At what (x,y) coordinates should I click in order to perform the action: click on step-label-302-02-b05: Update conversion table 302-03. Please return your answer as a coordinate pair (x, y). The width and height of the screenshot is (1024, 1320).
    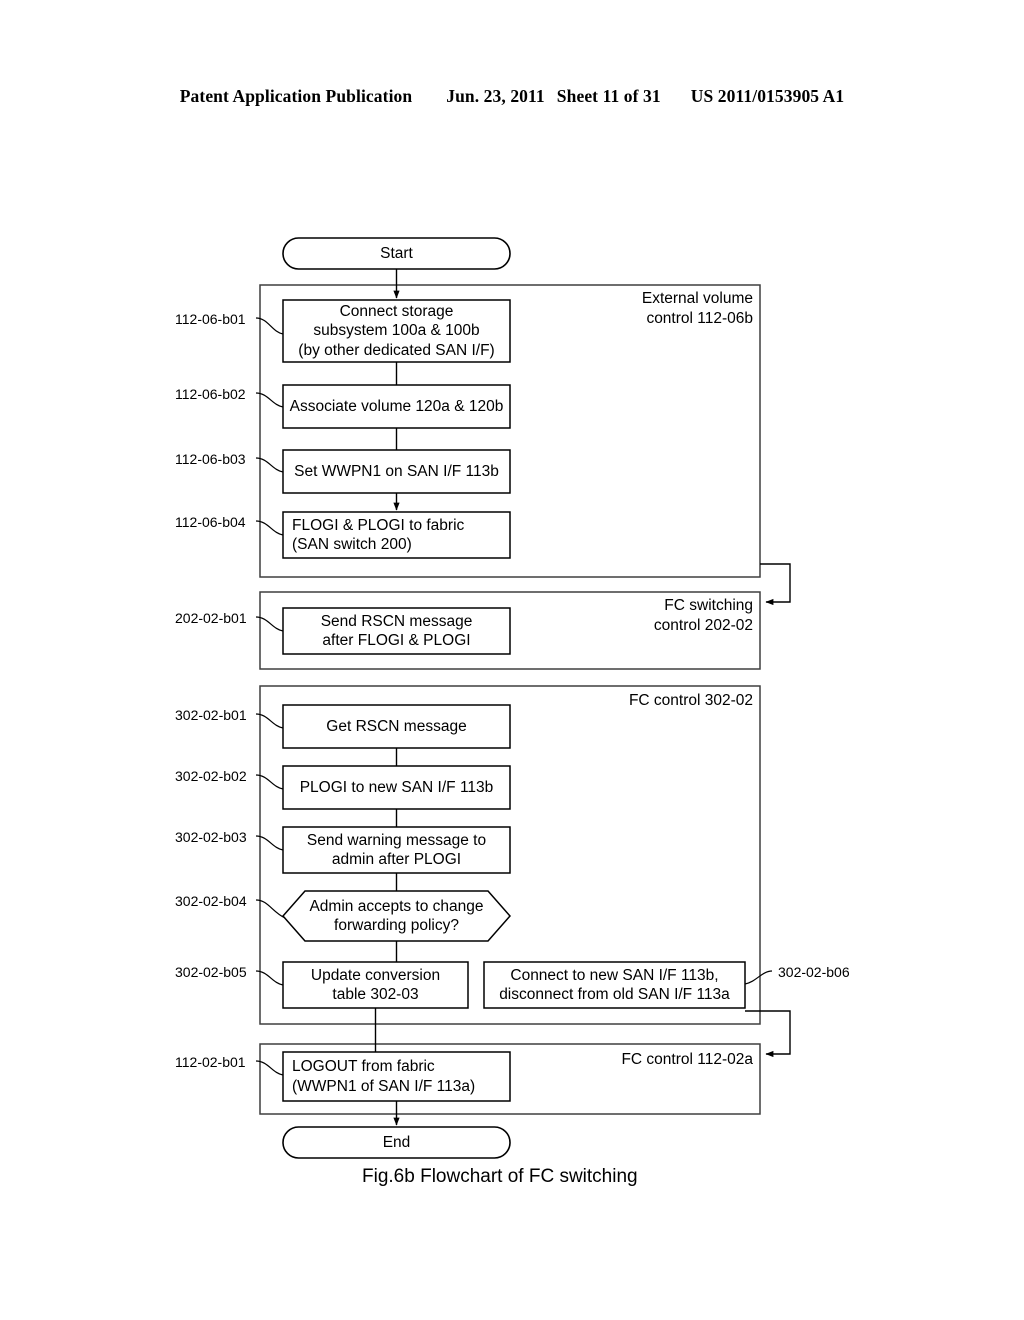
    Looking at the image, I should click on (375, 985).